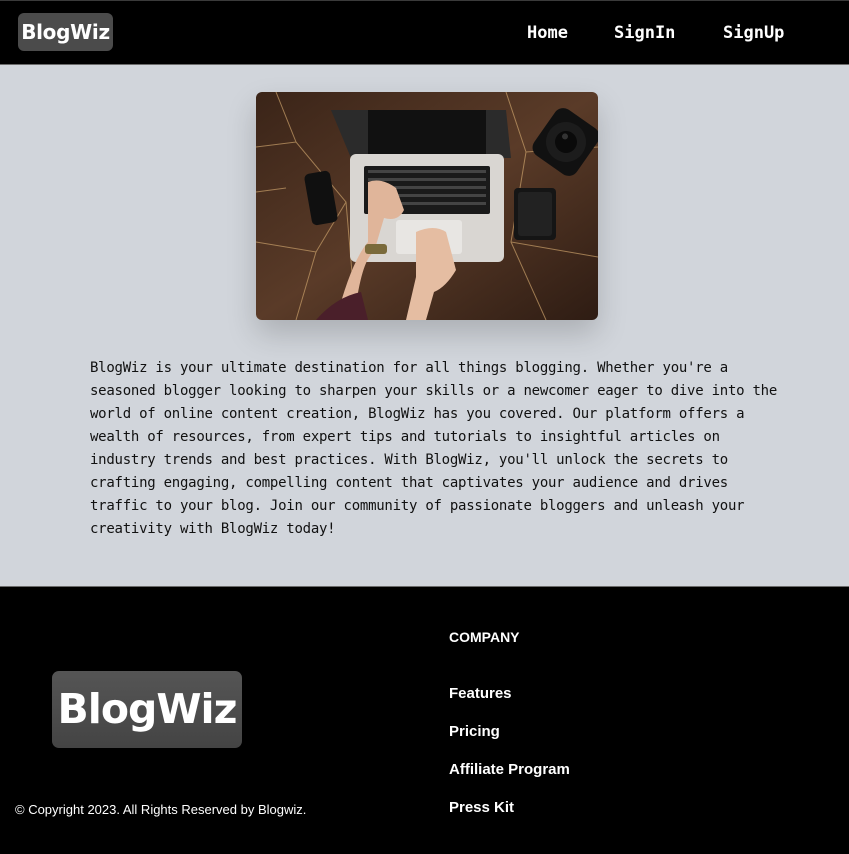  I want to click on nav-signin-link: SignIn, so click(644, 33).